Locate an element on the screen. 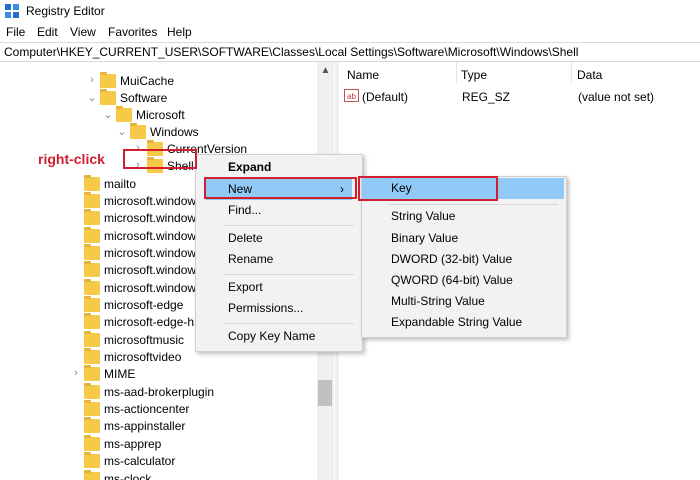 The height and width of the screenshot is (480, 700). value-data: (value not set) is located at coordinates (616, 97).